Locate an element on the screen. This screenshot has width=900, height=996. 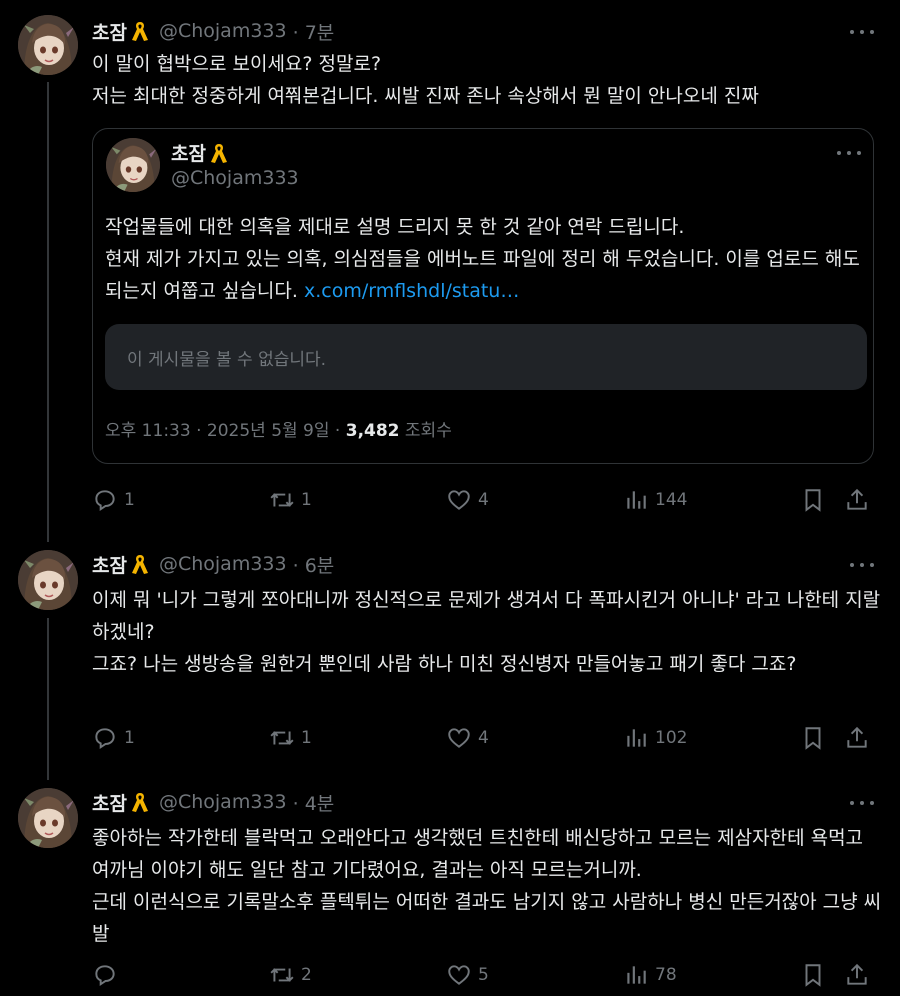
action-bar: 1 1 4 102 is located at coordinates (487, 738).